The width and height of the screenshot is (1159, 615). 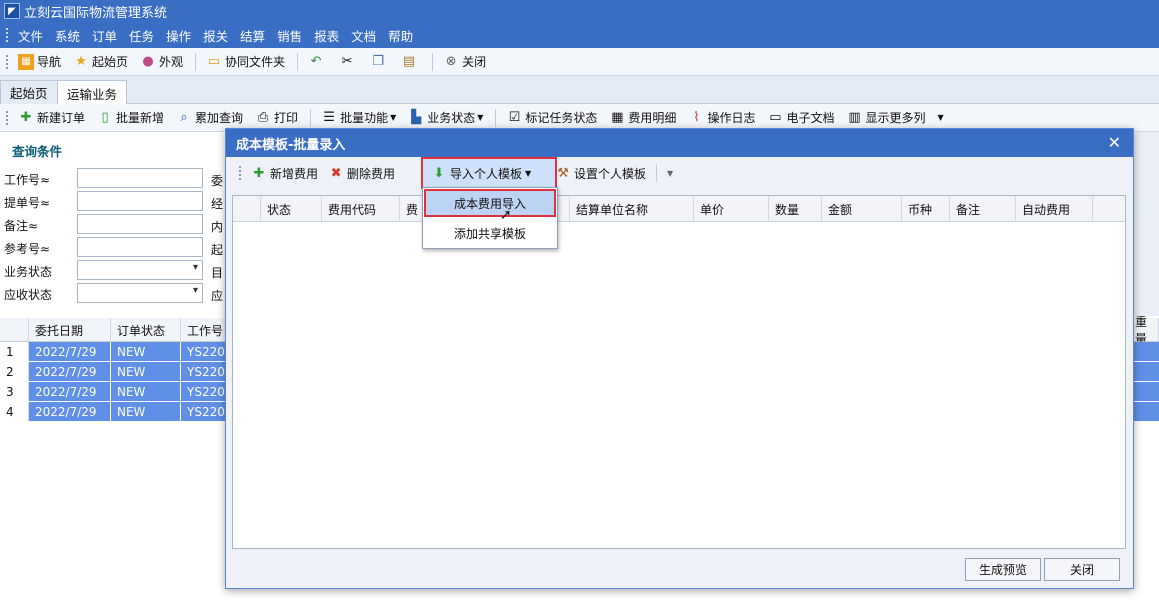 What do you see at coordinates (731, 209) in the screenshot?
I see `grid-header-cell: 单价` at bounding box center [731, 209].